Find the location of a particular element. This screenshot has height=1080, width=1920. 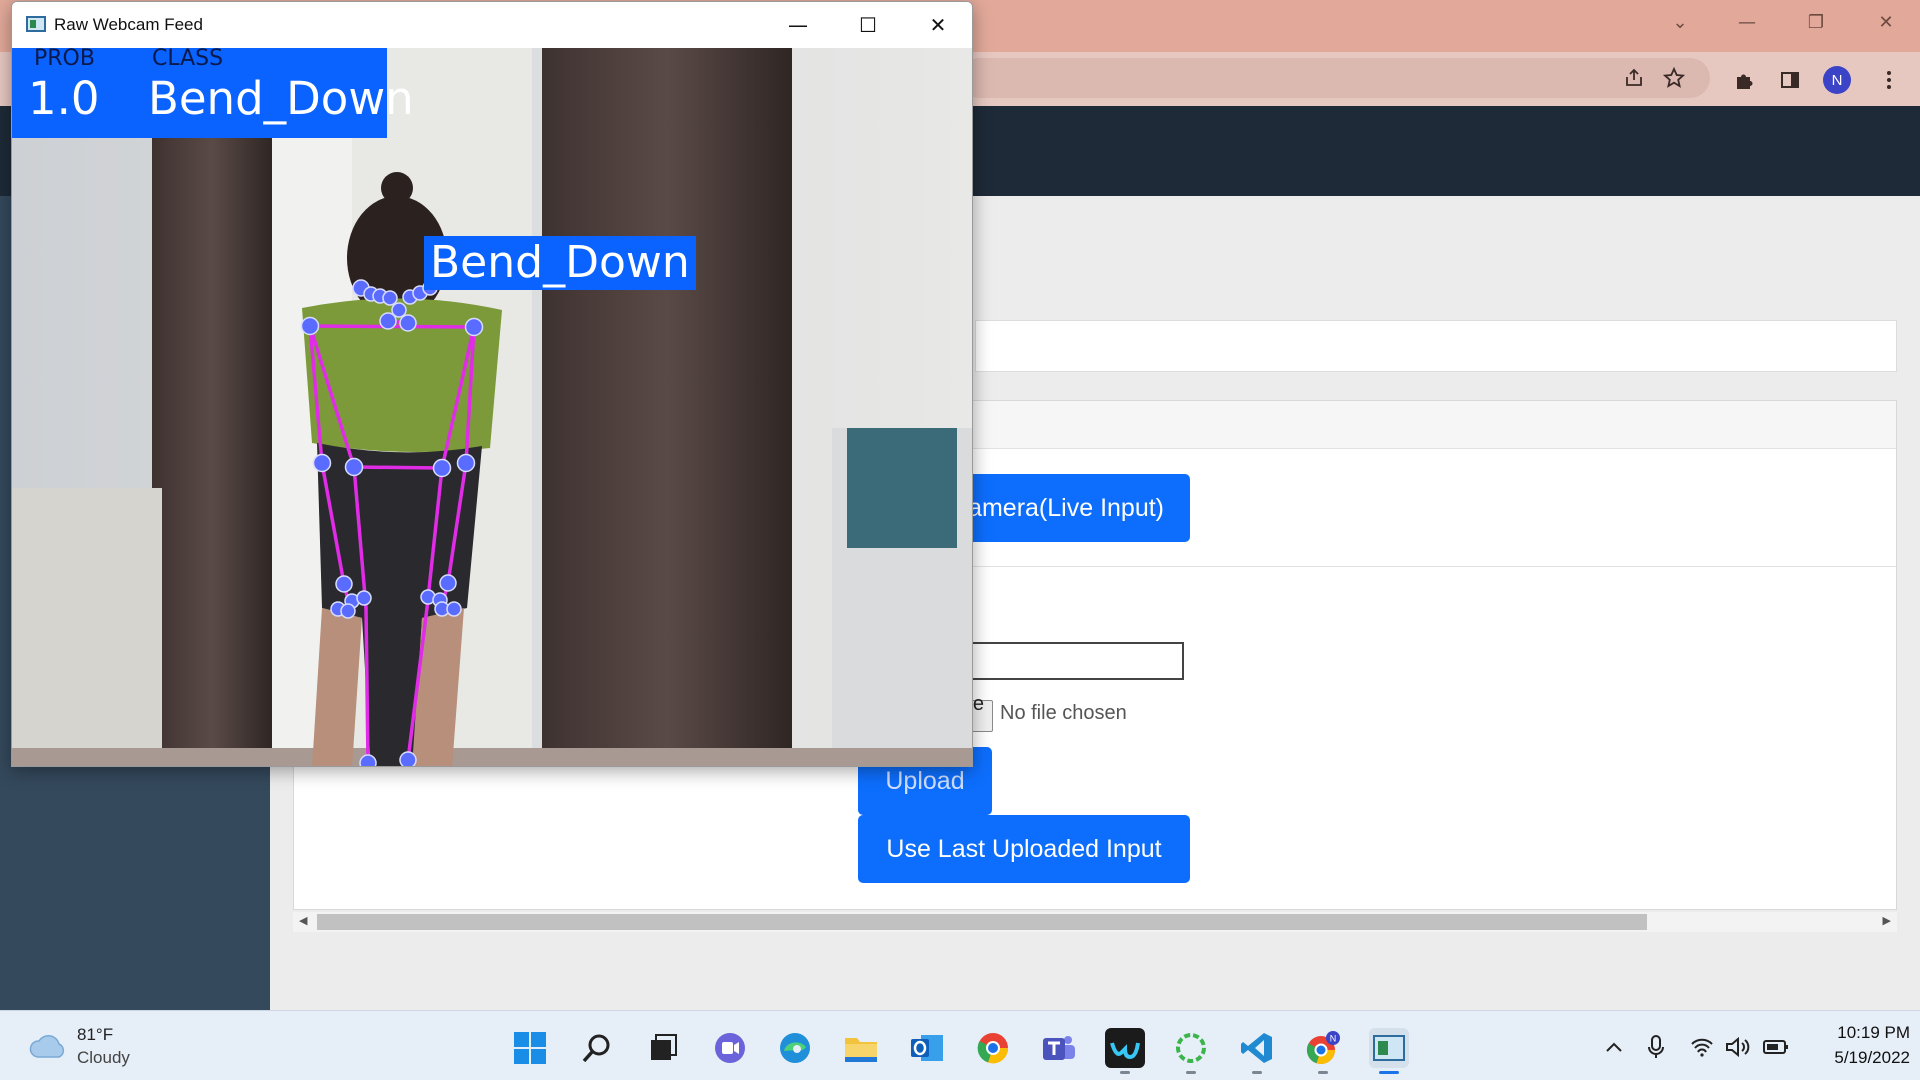

battery-icon is located at coordinates (1776, 1047).